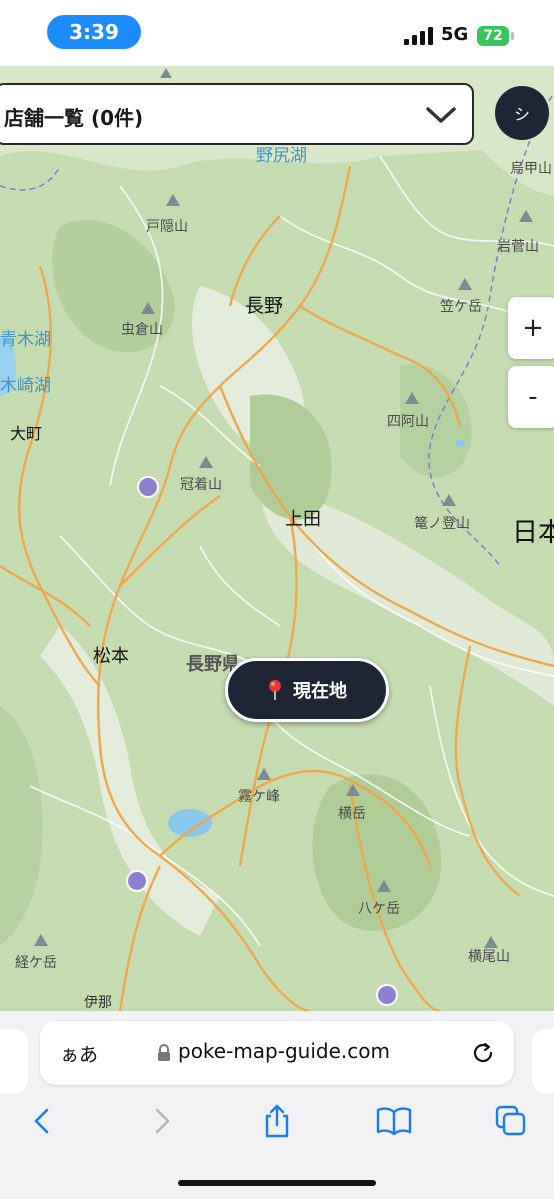  What do you see at coordinates (531, 169) in the screenshot?
I see `map-label-mt-eboshi: 烏甲山` at bounding box center [531, 169].